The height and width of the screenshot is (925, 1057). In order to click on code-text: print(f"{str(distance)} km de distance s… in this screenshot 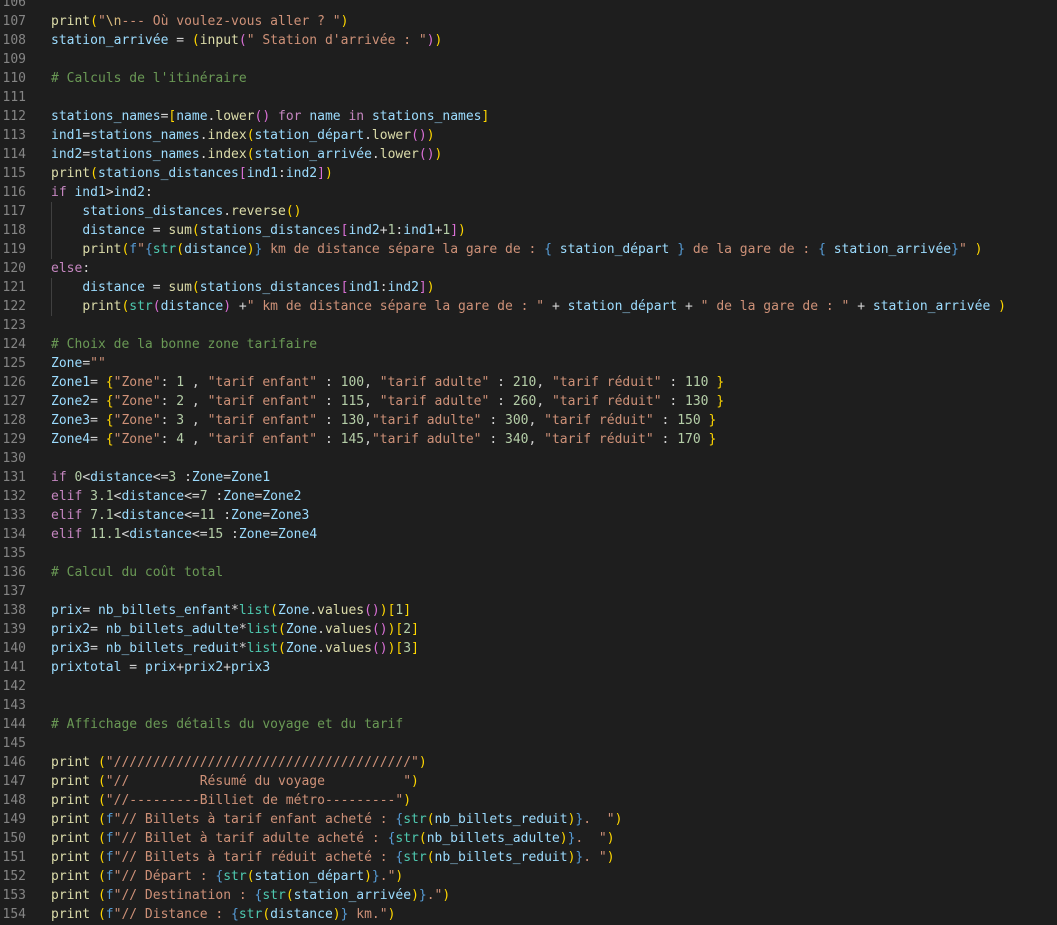, I will do `click(516, 249)`.